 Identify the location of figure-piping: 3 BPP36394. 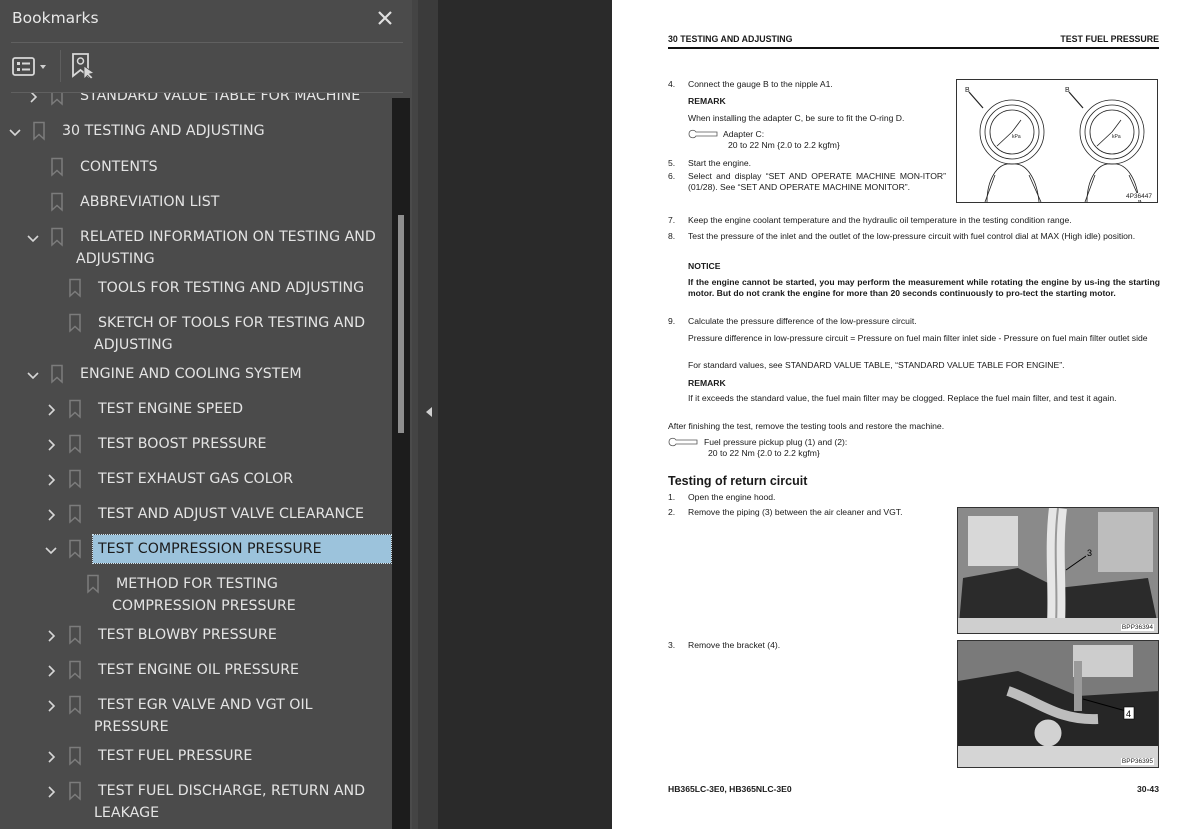
(1058, 570).